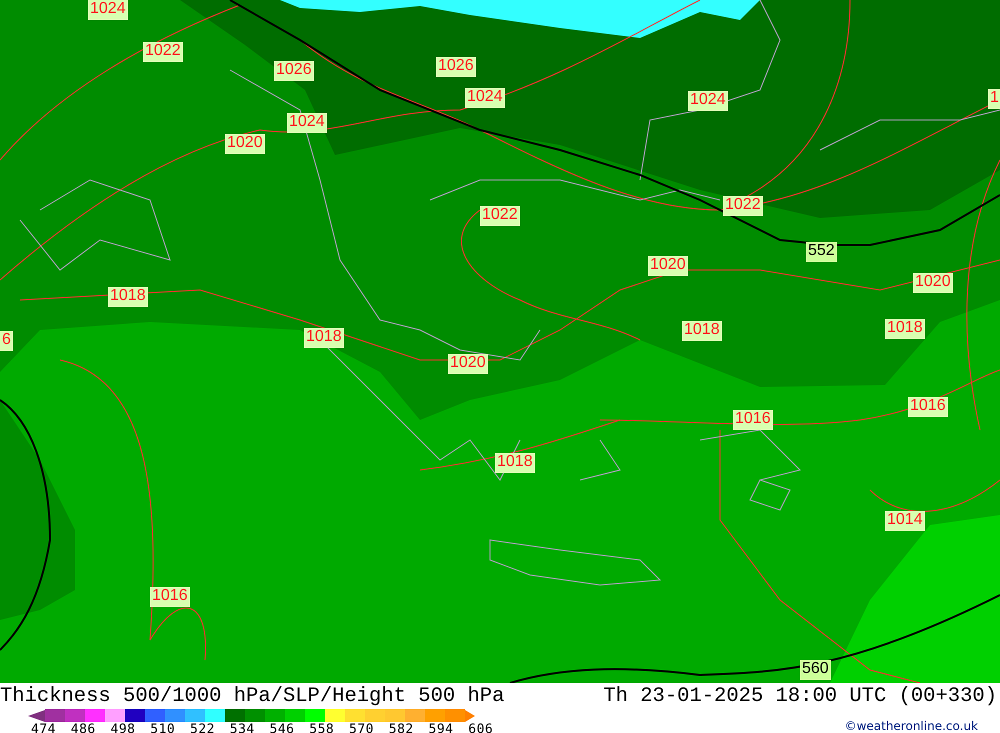 The height and width of the screenshot is (733, 1000). What do you see at coordinates (800, 696) in the screenshot?
I see `valid-time: Th 23-01-2025 18:00 UTC (00+330)` at bounding box center [800, 696].